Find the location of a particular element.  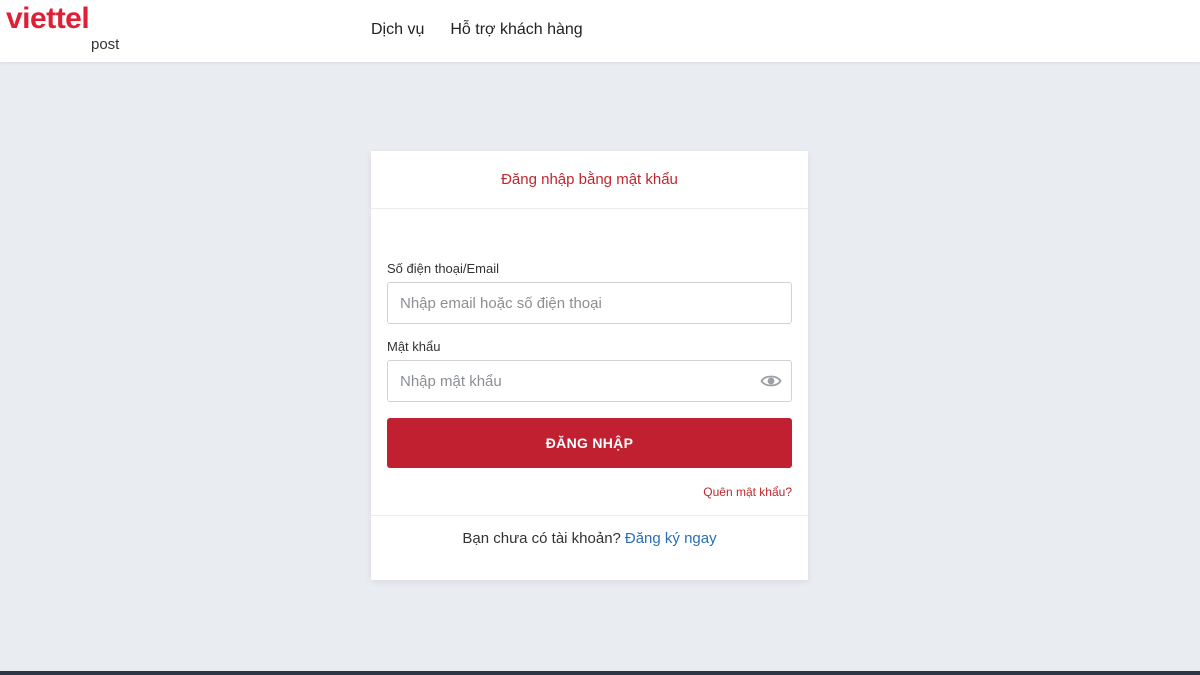

logo-subtitle: post is located at coordinates (105, 44).